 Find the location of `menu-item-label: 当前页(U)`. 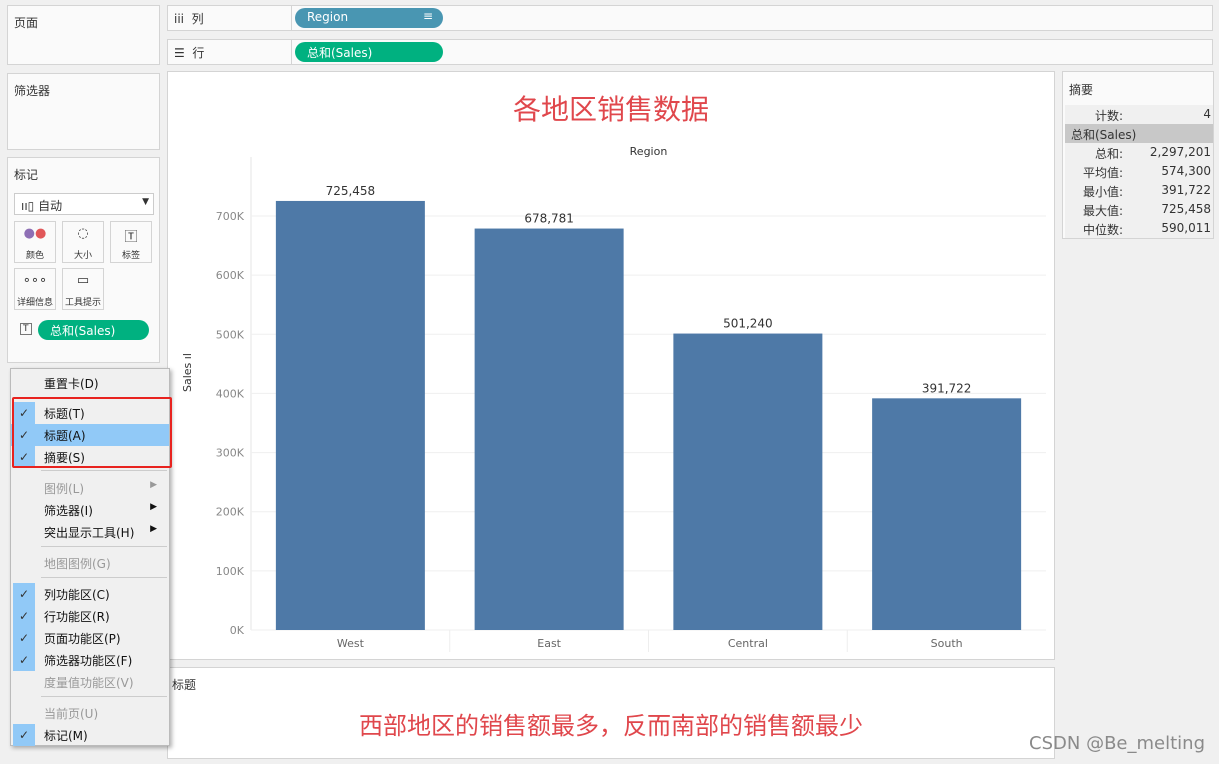

menu-item-label: 当前页(U) is located at coordinates (71, 714).